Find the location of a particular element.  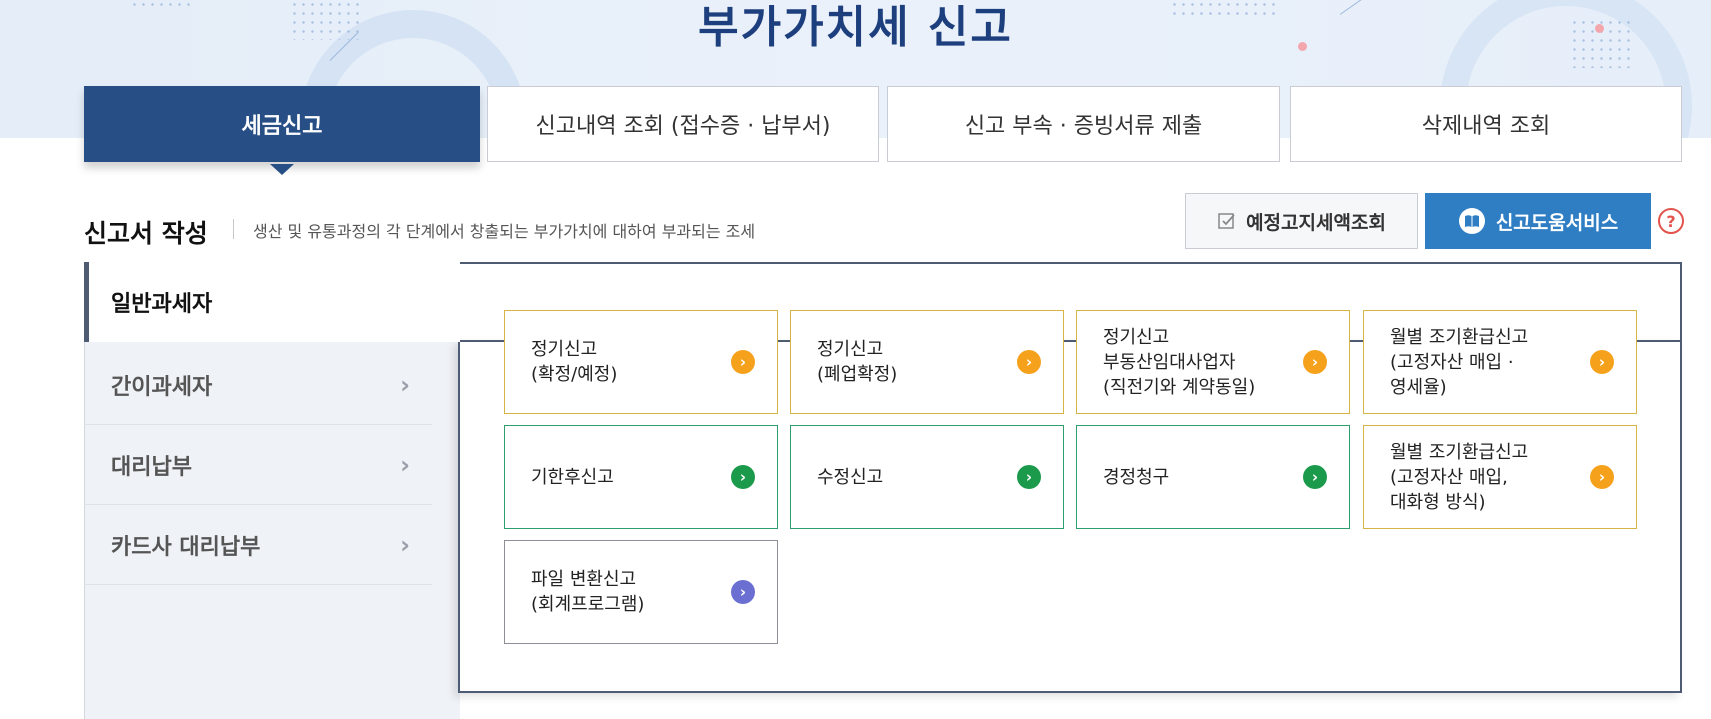

section-title: 신고서 작성 is located at coordinates (146, 233).